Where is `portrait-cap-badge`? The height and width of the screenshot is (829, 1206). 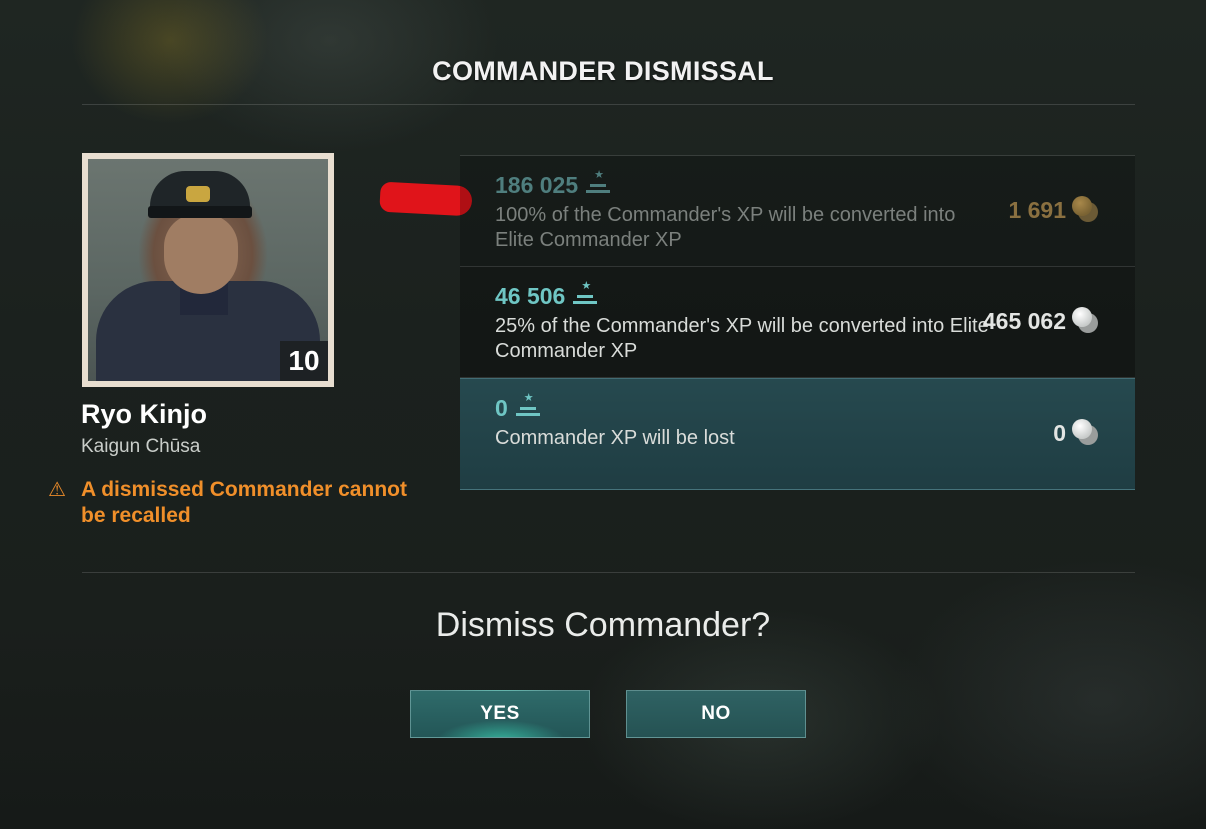 portrait-cap-badge is located at coordinates (198, 194).